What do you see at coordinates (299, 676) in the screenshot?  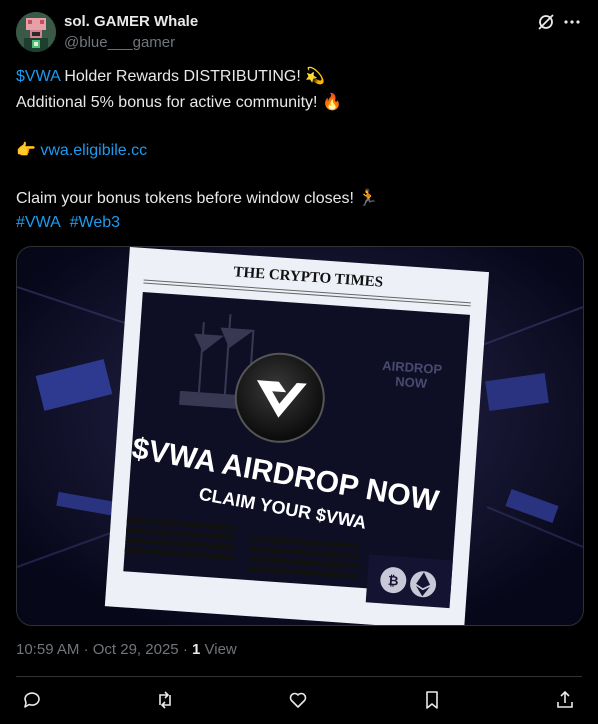 I see `divider` at bounding box center [299, 676].